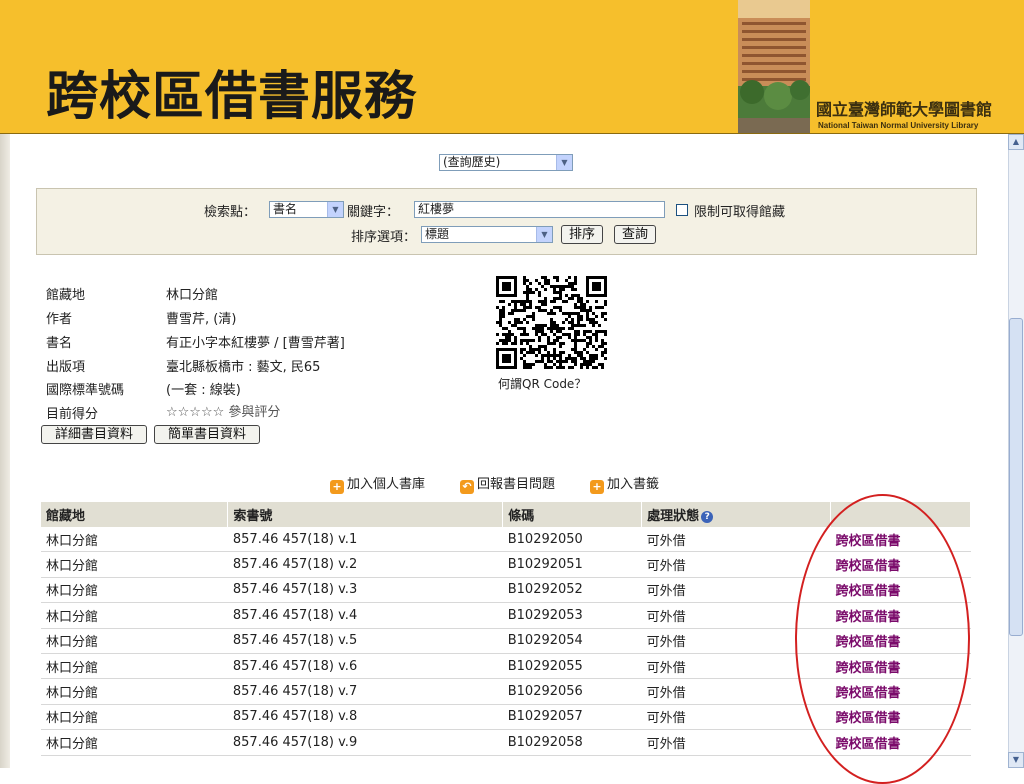 The width and height of the screenshot is (1024, 784). I want to click on cell-barcode: B10292051, so click(572, 564).